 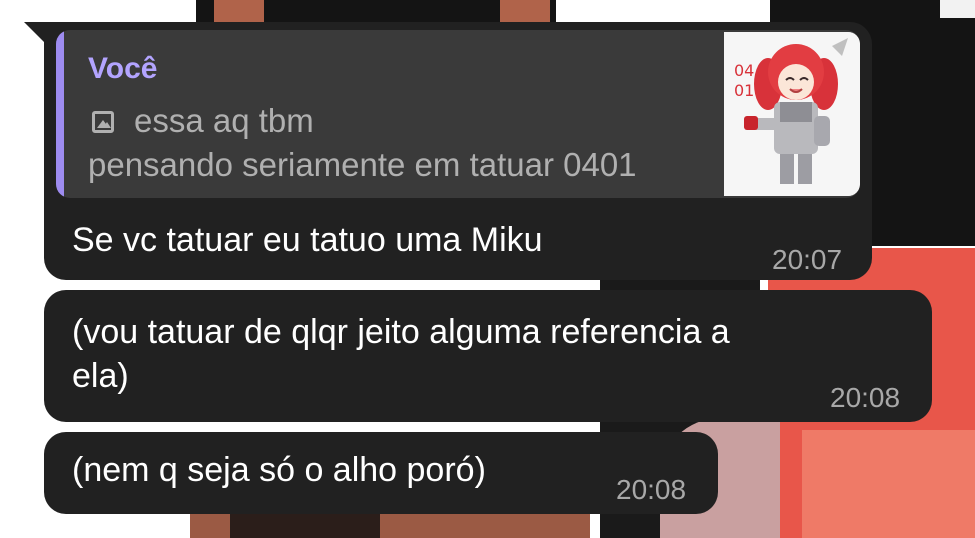 I want to click on message-bubble: (nem q seja só o alho poró) 20:08, so click(x=381, y=473).